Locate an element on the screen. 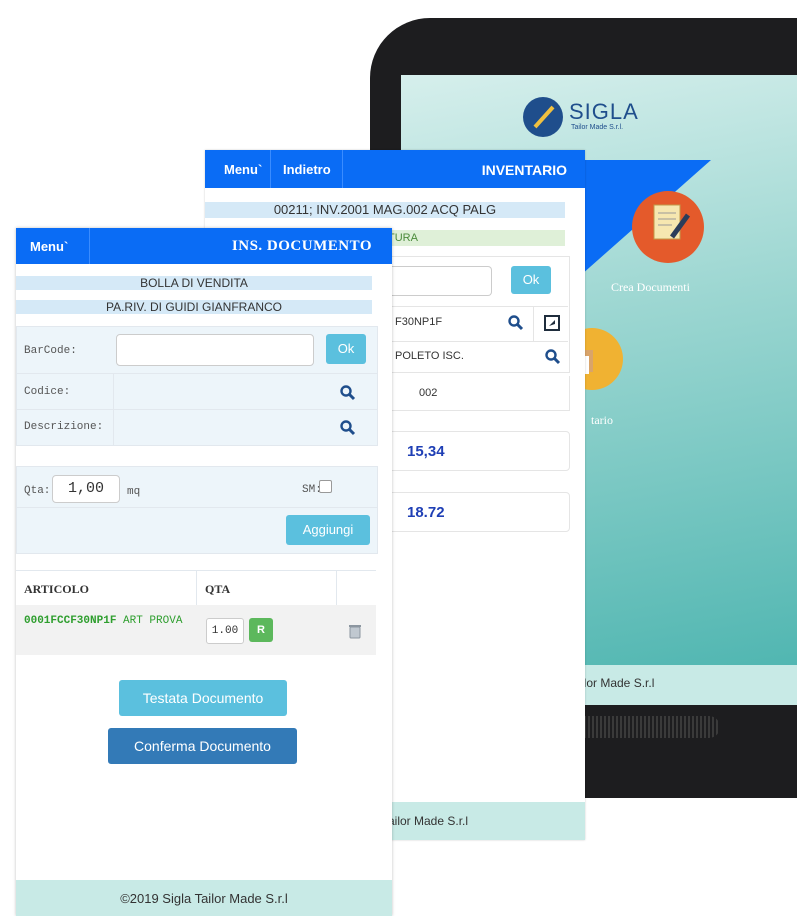 Image resolution: width=797 pixels, height=916 pixels. phone-logo-text: SIGLA is located at coordinates (604, 111).